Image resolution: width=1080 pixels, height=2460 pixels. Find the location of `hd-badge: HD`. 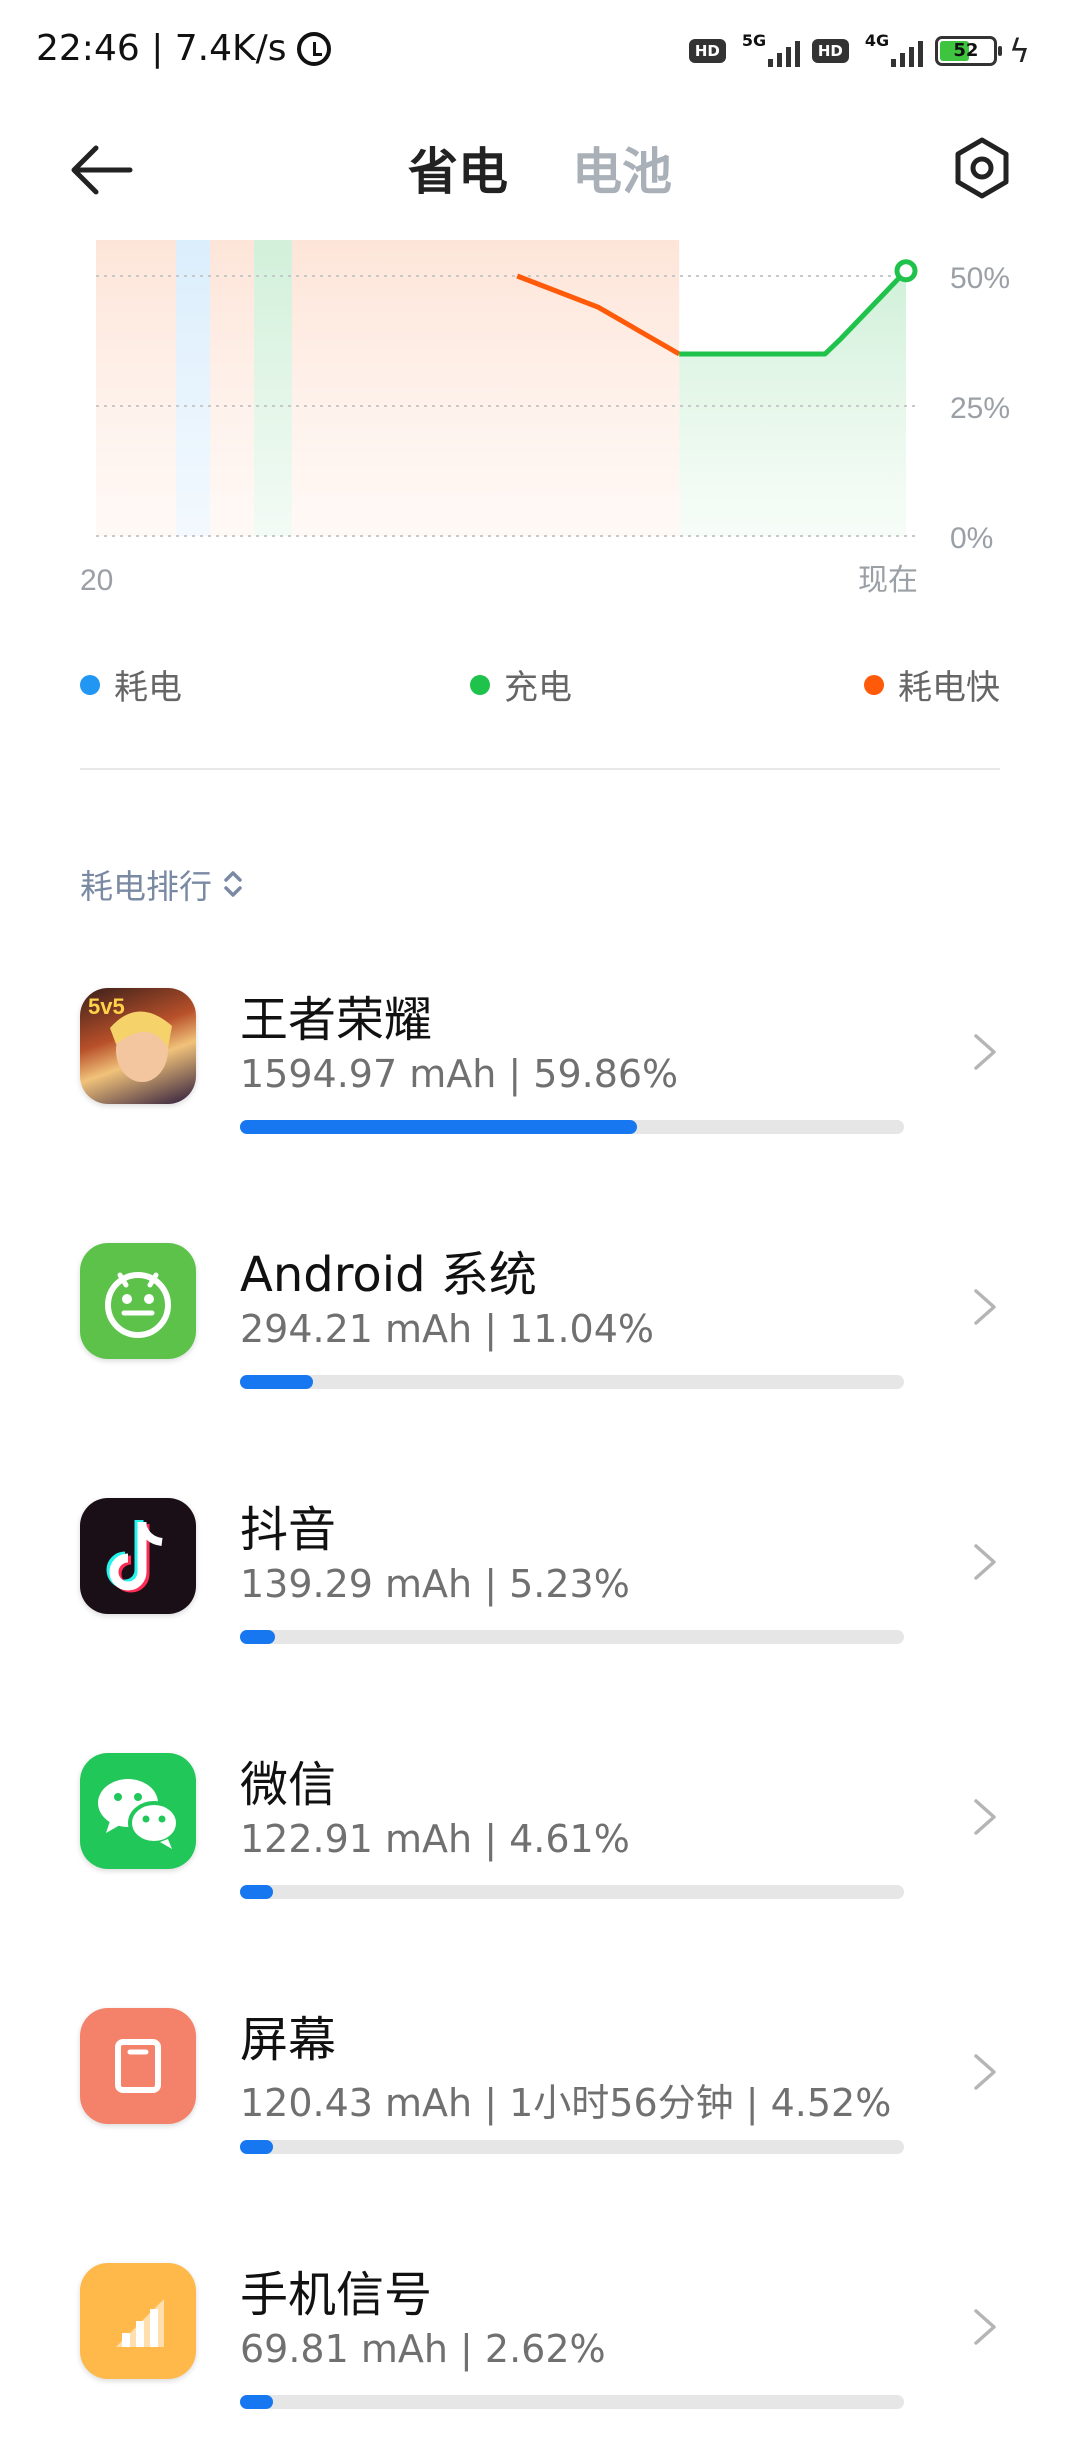

hd-badge: HD is located at coordinates (707, 51).